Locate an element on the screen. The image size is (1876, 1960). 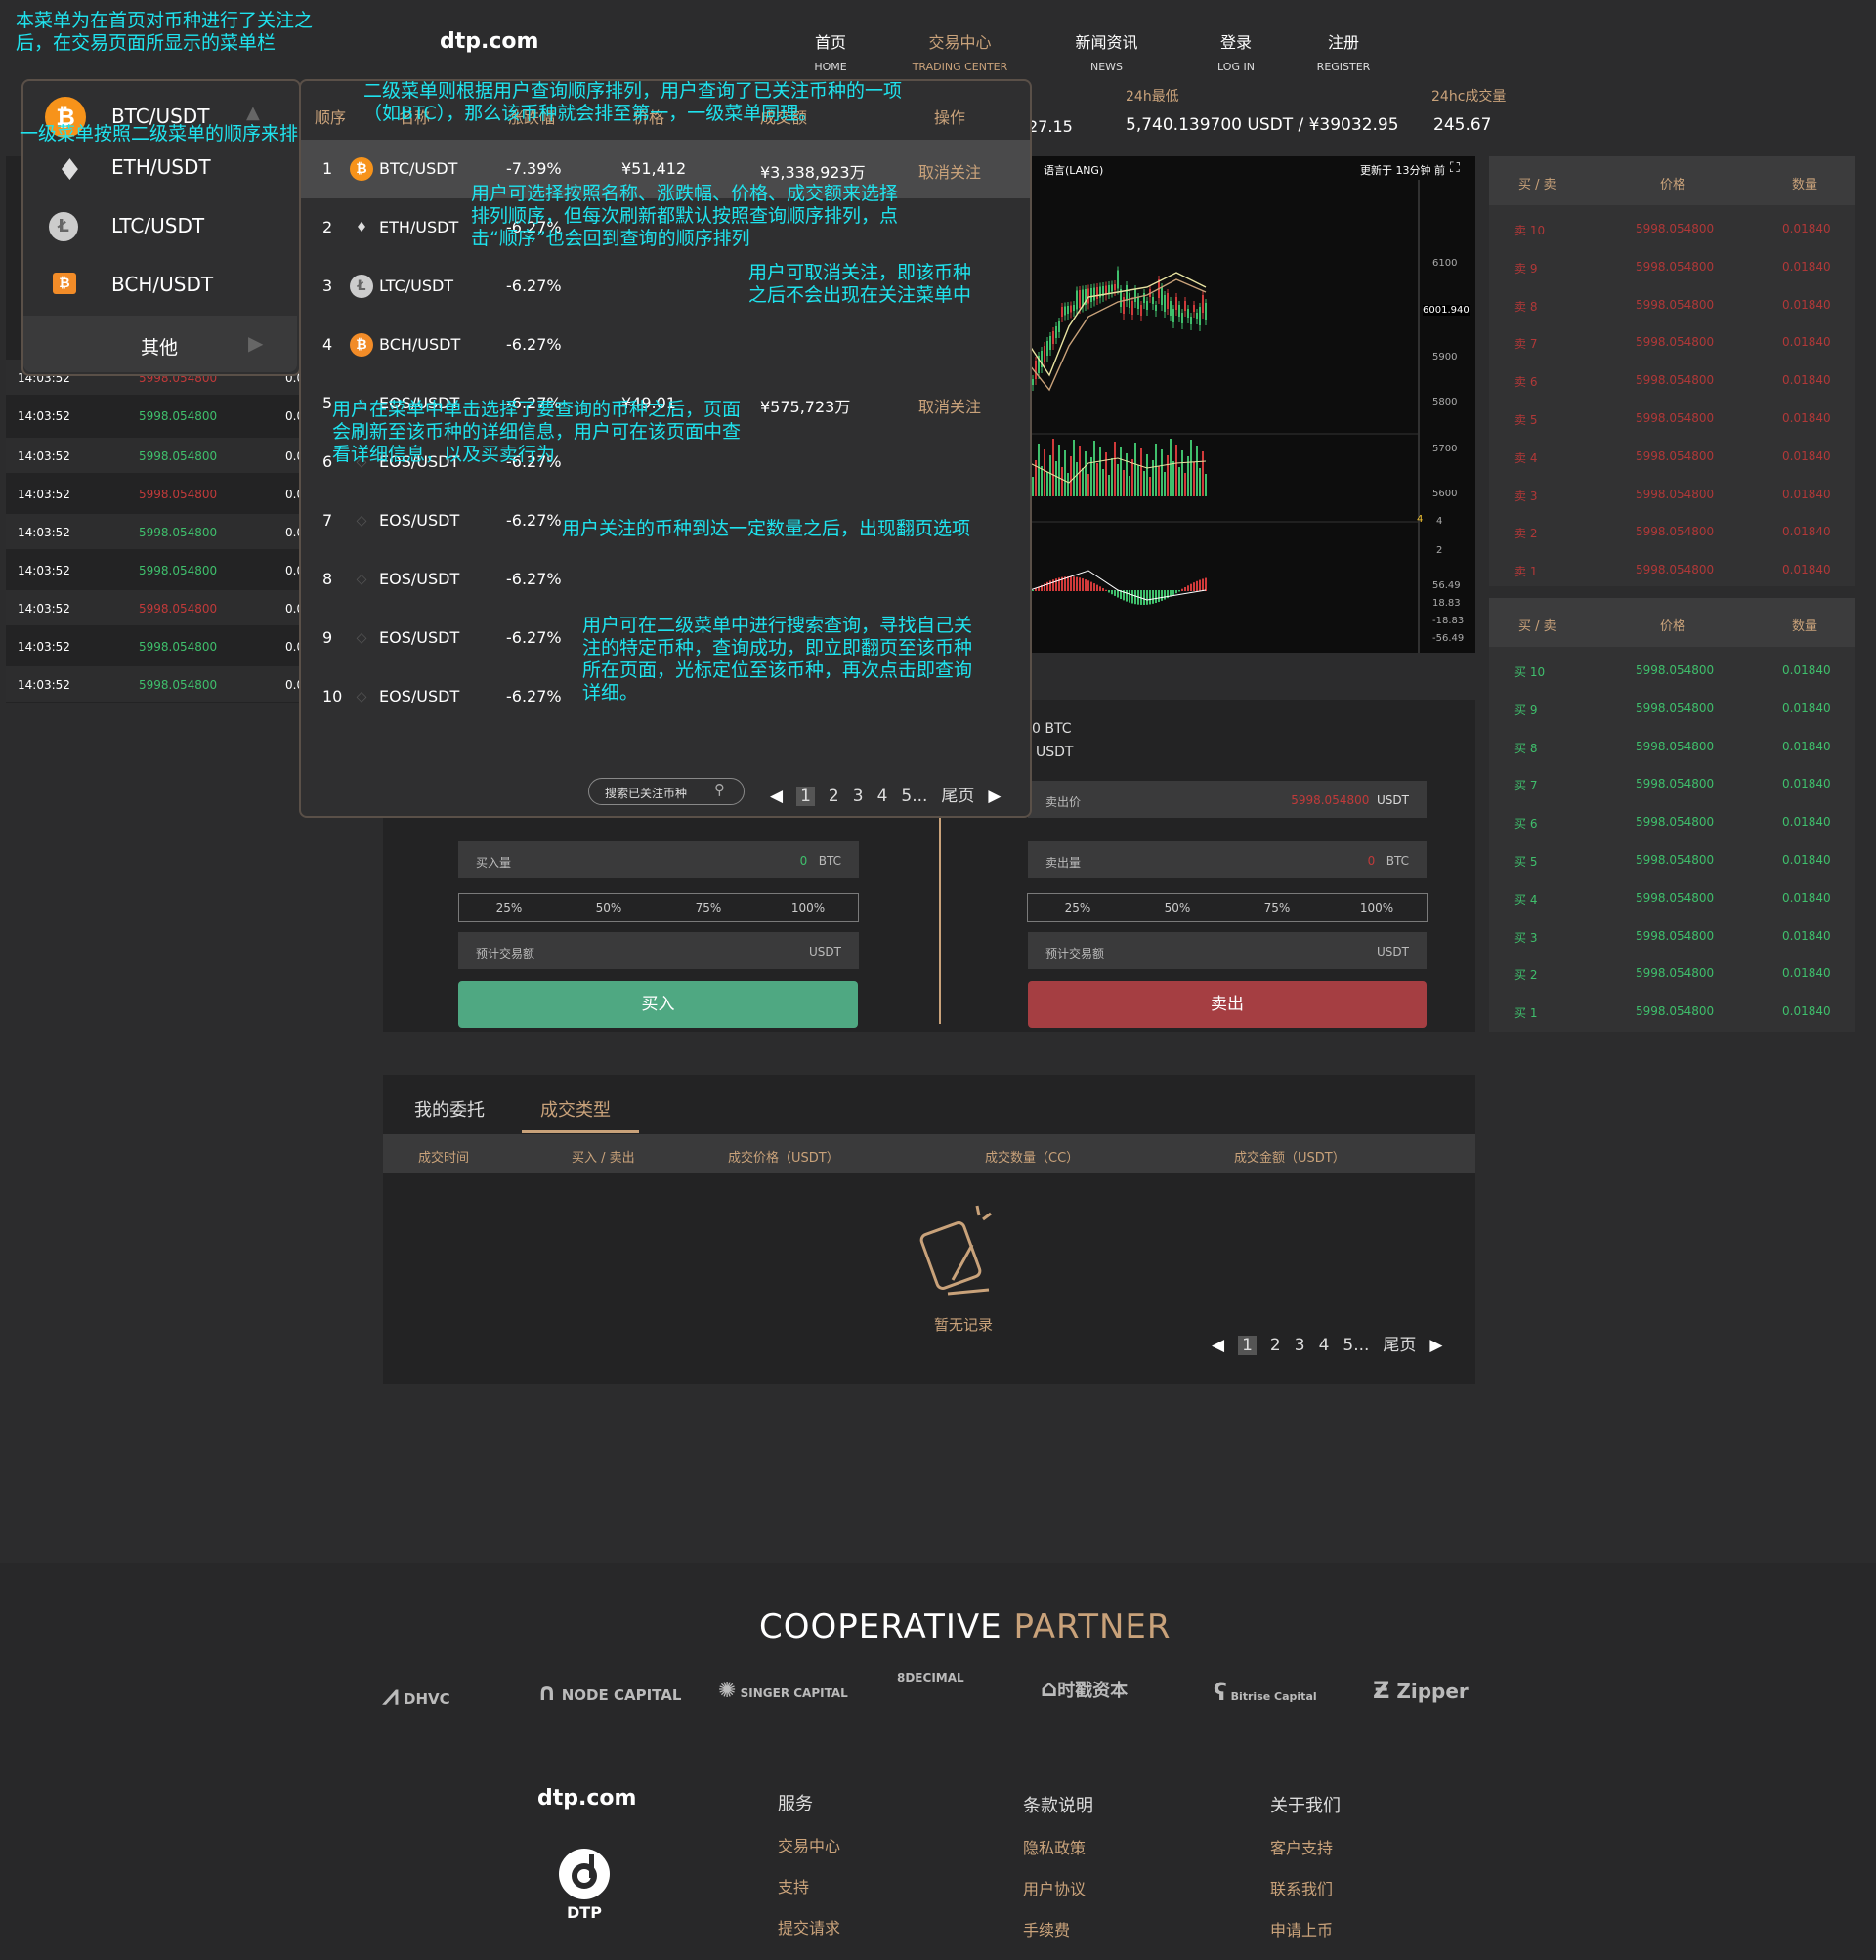
m2-page-3: 3 is located at coordinates (858, 796).